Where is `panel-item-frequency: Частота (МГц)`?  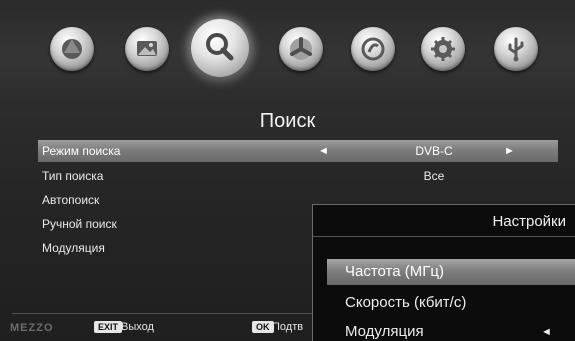
panel-item-frequency: Частота (МГц) is located at coordinates (451, 272).